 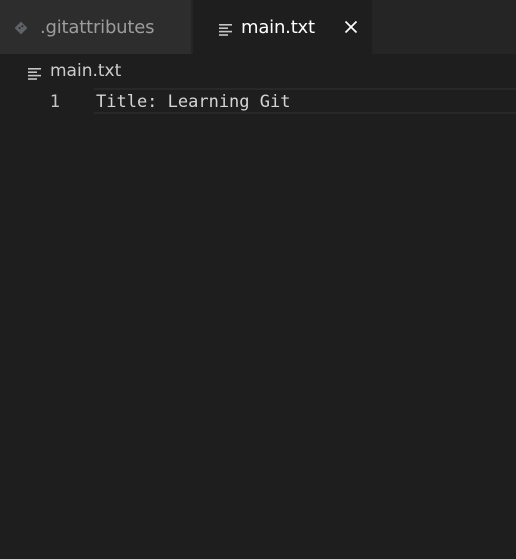 I want to click on tab-main-txt: main.txt, so click(x=282, y=27).